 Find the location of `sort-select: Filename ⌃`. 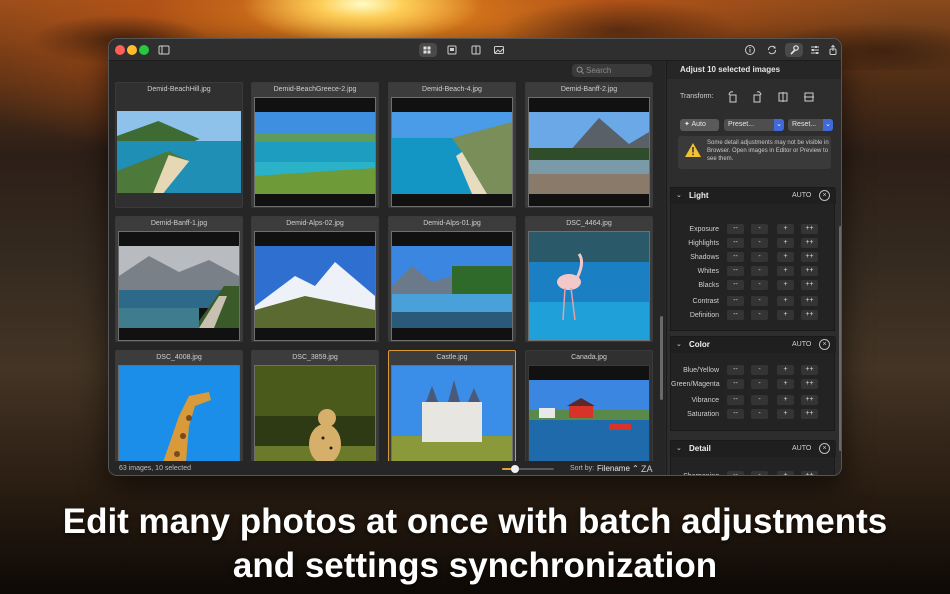

sort-select: Filename ⌃ is located at coordinates (618, 468).